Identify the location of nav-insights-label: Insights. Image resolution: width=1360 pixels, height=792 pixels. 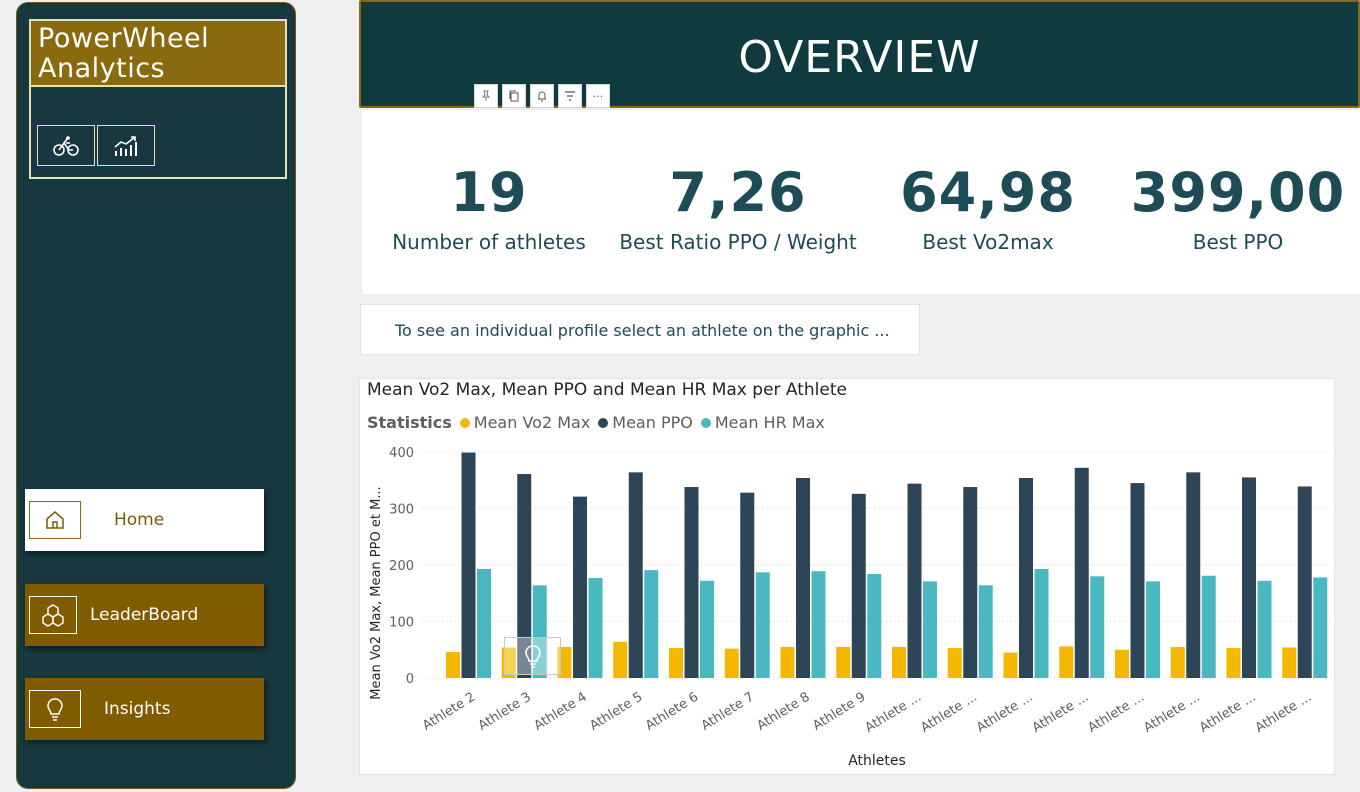
(137, 709).